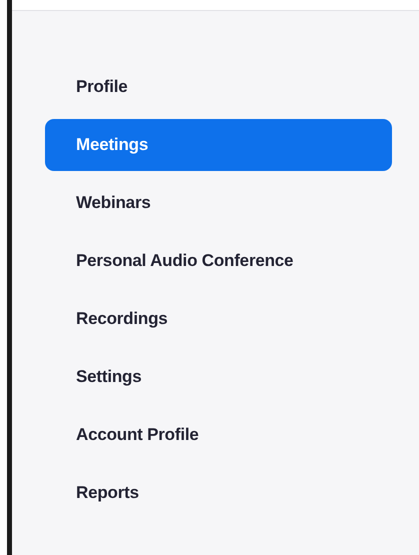  I want to click on sidebar-item: Profile, so click(218, 87).